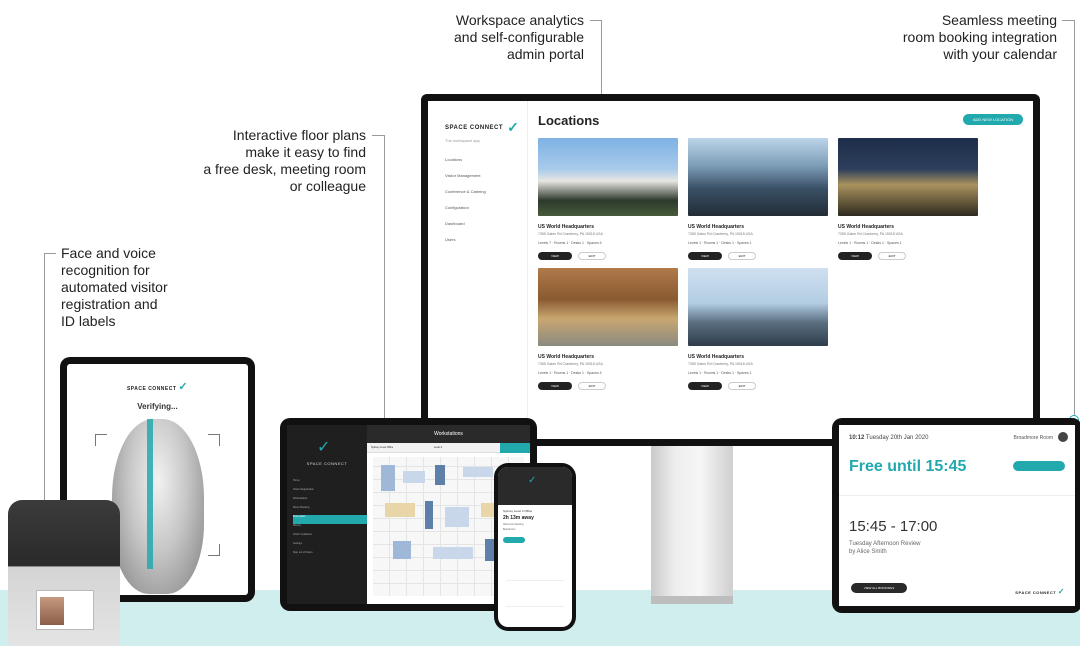 The width and height of the screenshot is (1080, 646). I want to click on monitor-stand, so click(692, 524).